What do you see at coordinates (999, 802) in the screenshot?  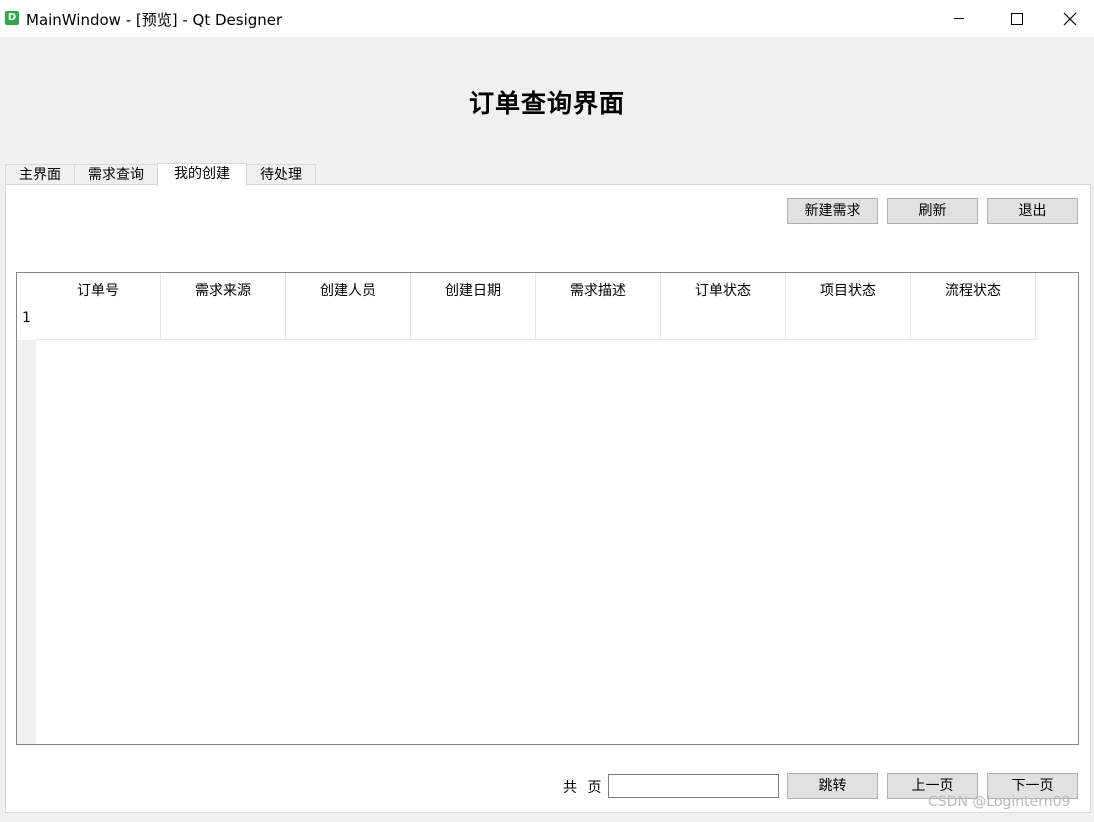 I see `watermark: CSDN @Logintern09` at bounding box center [999, 802].